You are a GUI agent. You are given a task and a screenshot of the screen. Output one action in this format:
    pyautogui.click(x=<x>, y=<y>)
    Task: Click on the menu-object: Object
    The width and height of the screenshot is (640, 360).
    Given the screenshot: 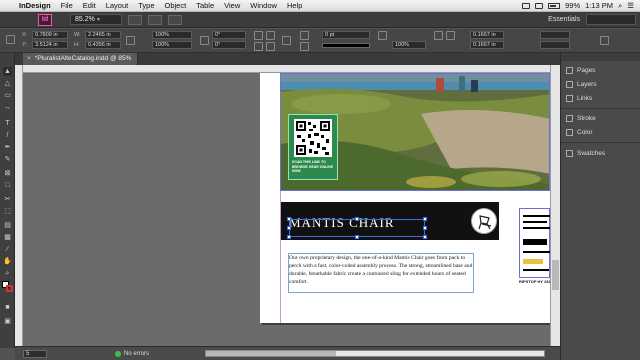 What is the action you would take?
    pyautogui.click(x=176, y=5)
    